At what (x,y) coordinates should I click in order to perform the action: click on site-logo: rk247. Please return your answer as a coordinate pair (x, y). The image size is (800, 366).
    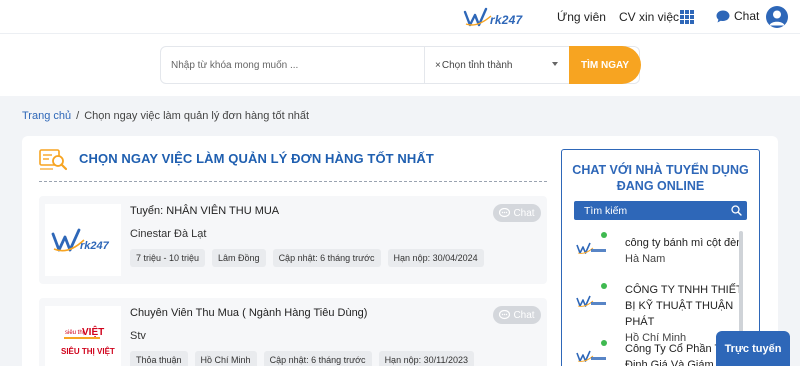
    Looking at the image, I should click on (492, 17).